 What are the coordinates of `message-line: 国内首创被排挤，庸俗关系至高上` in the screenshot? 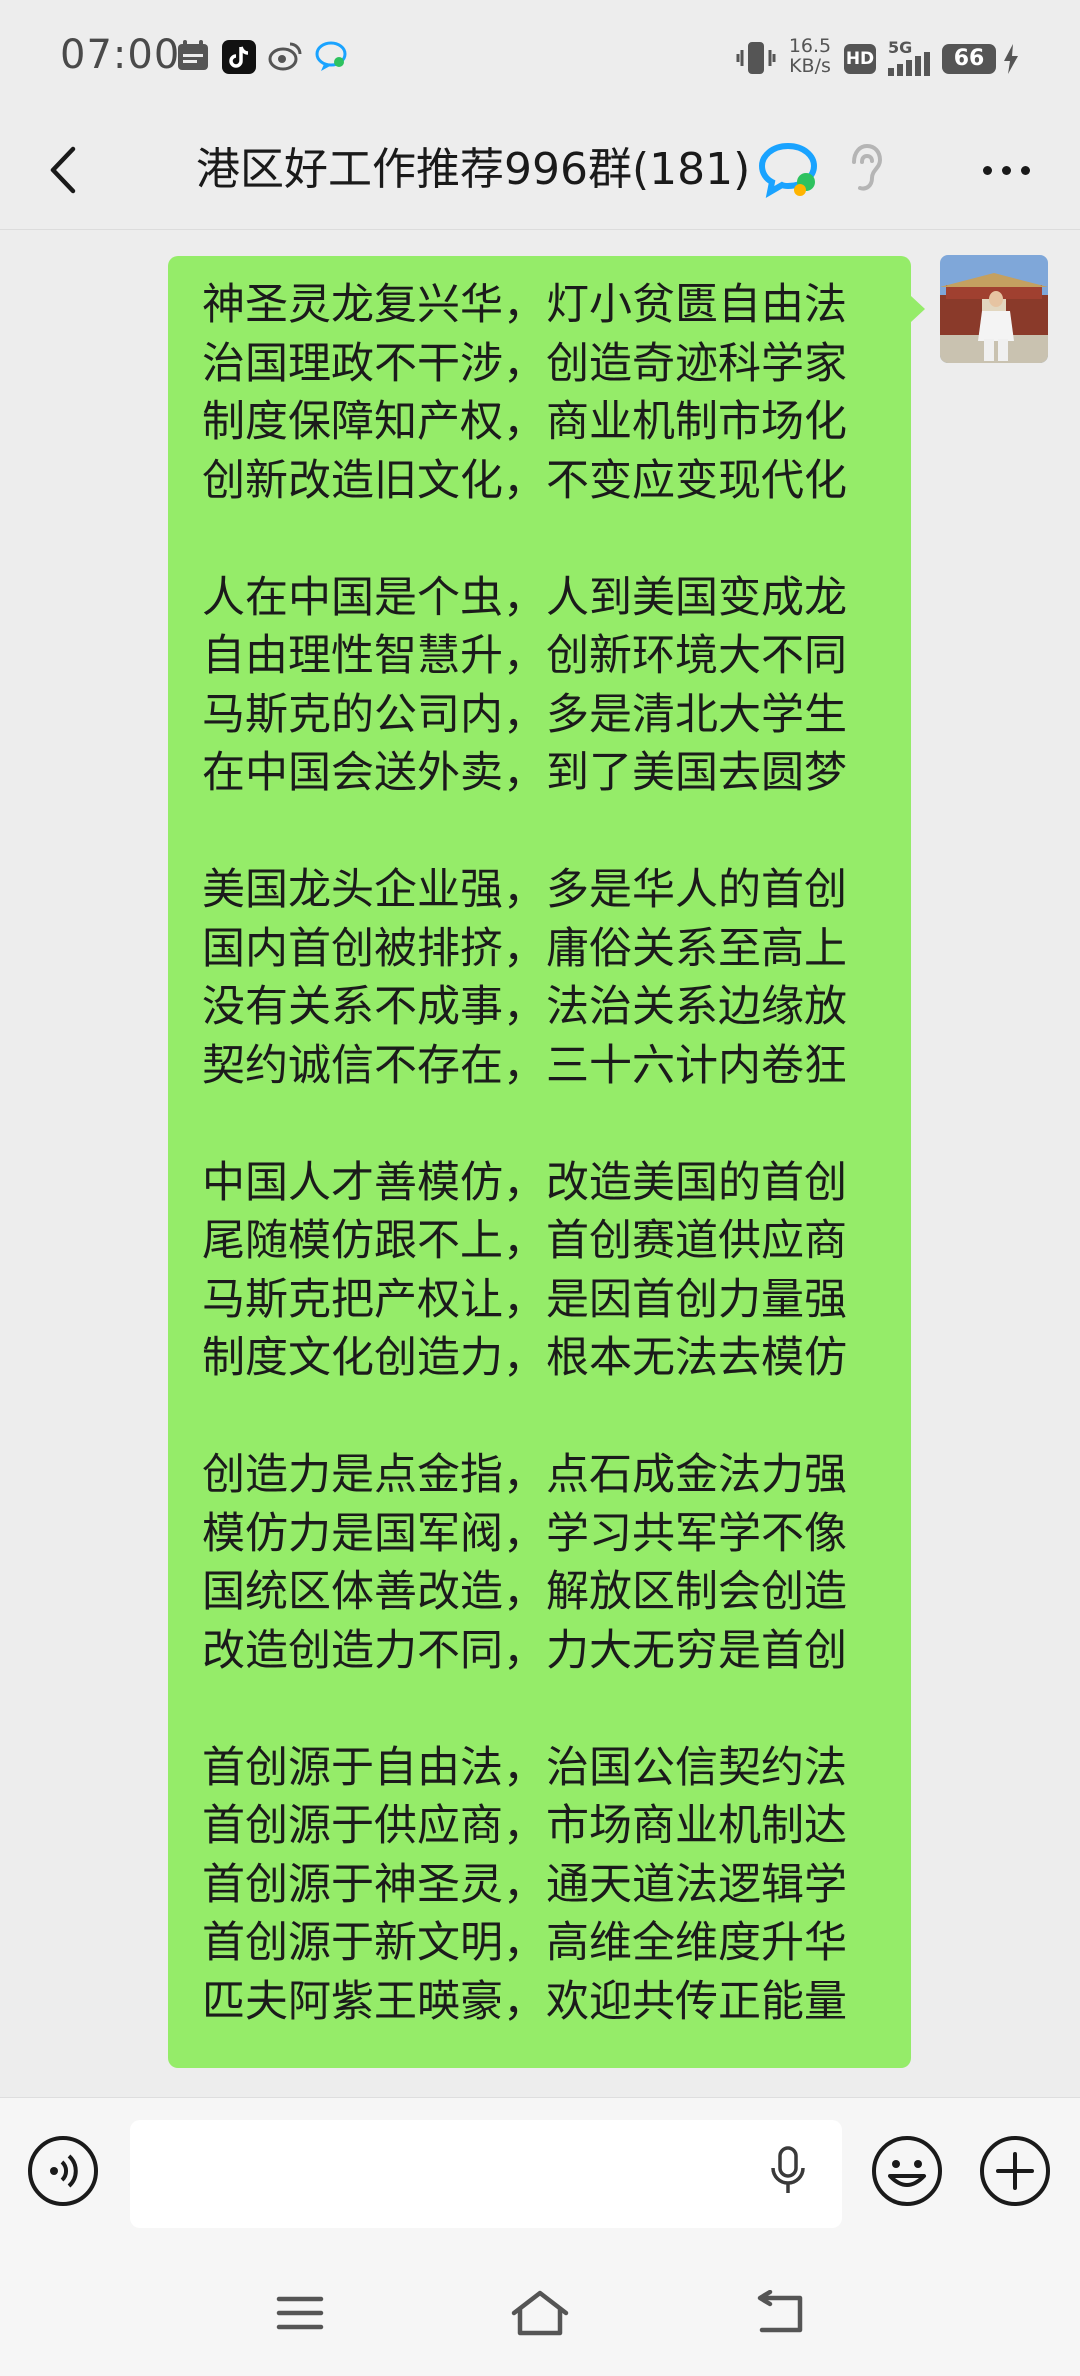 It's located at (524, 948).